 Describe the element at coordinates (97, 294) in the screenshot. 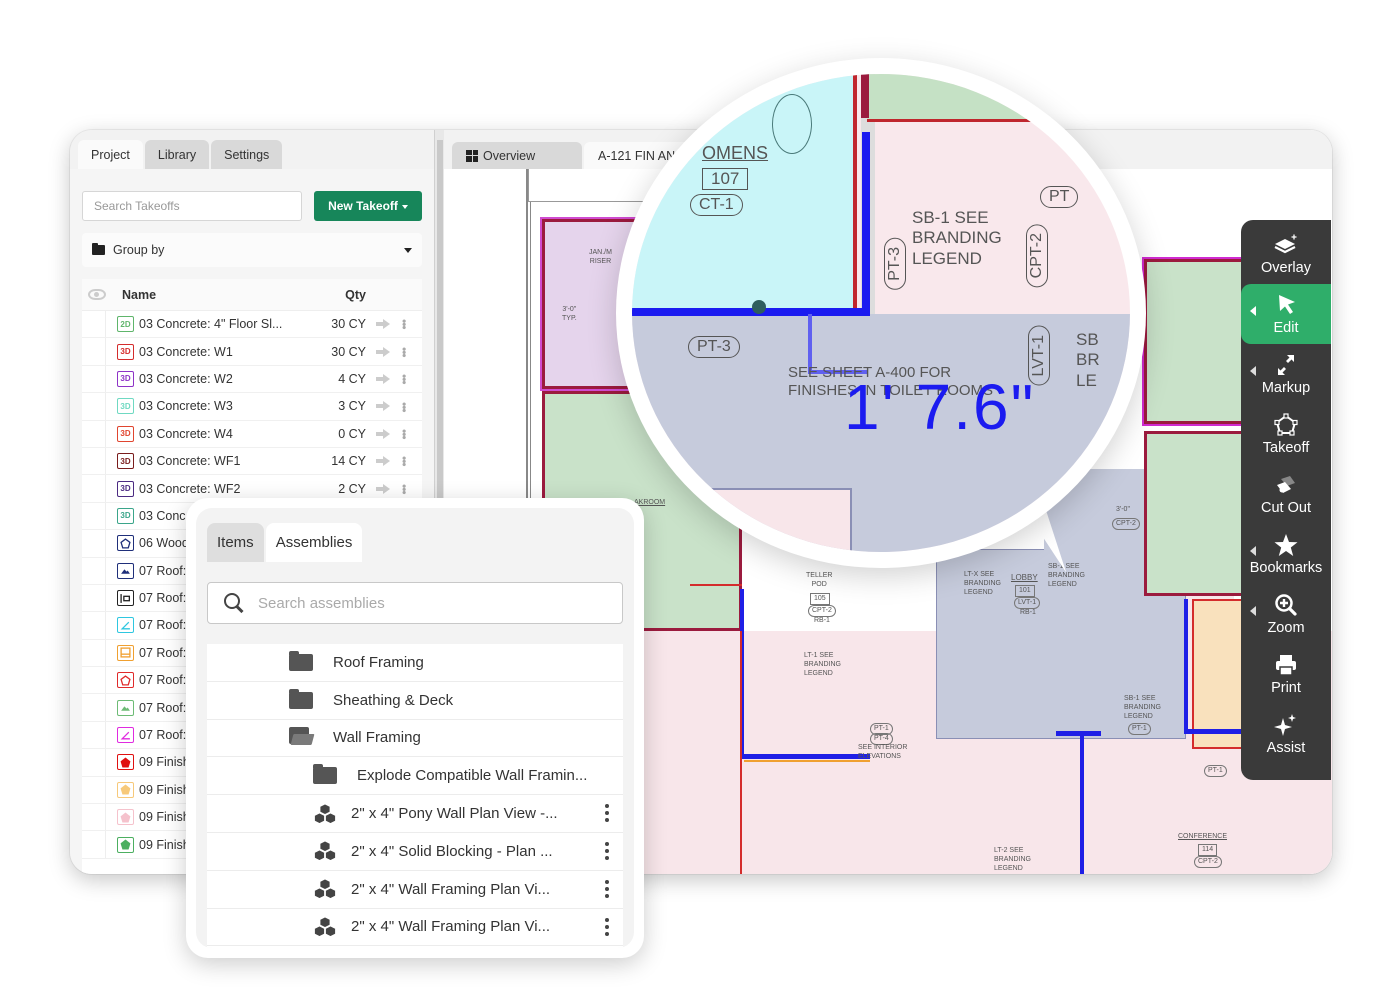

I see `eye-icon` at that location.